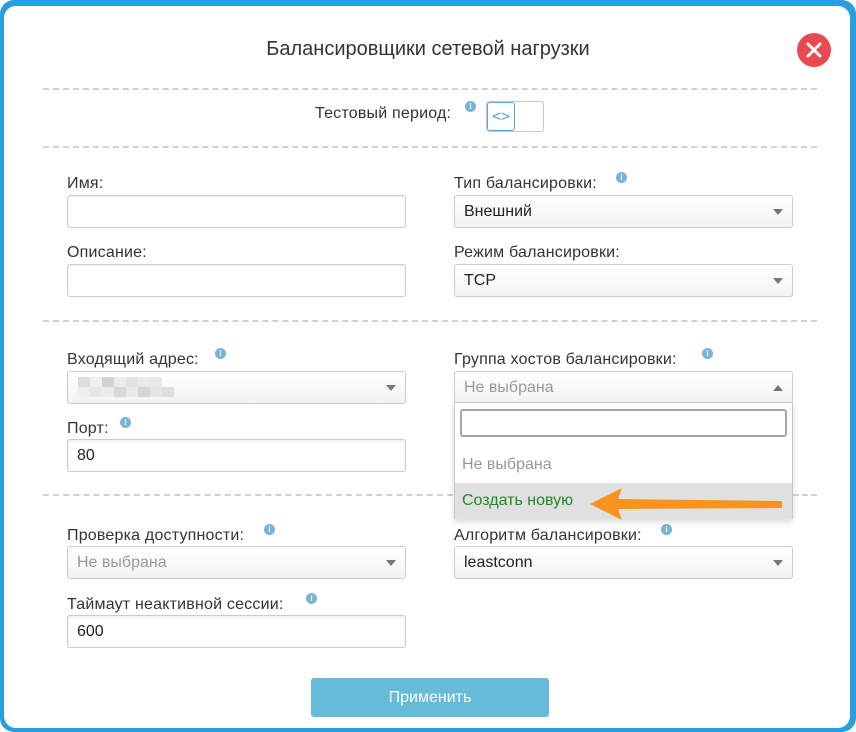 The width and height of the screenshot is (856, 732). I want to click on description-input, so click(236, 280).